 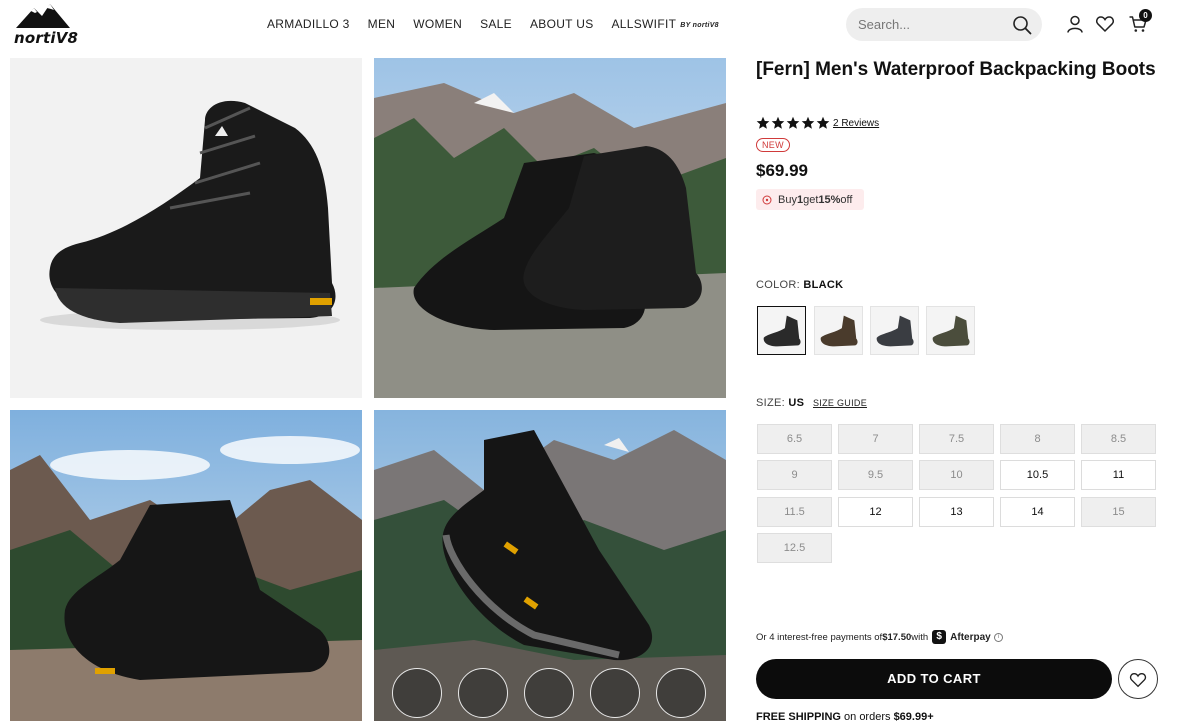 I want to click on size-option-9-5: 9.5, so click(x=875, y=475).